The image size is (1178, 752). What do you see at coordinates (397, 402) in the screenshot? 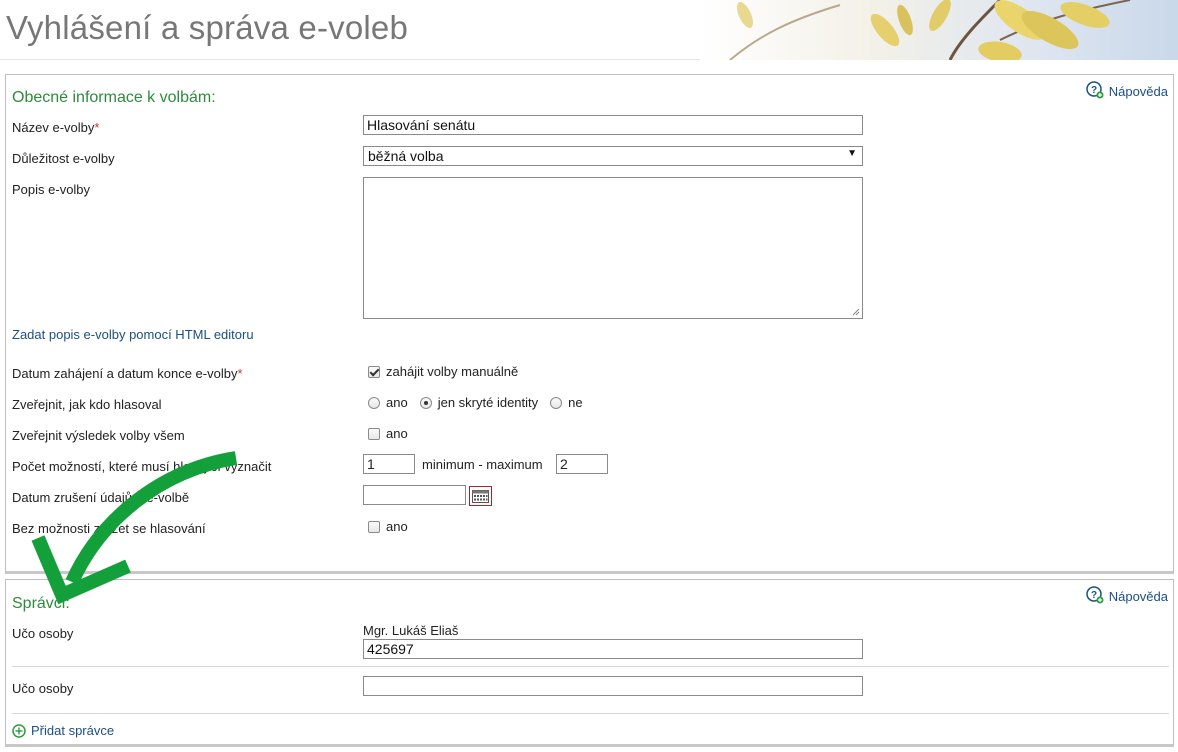
I see `publish-who-option-yes: ano` at bounding box center [397, 402].